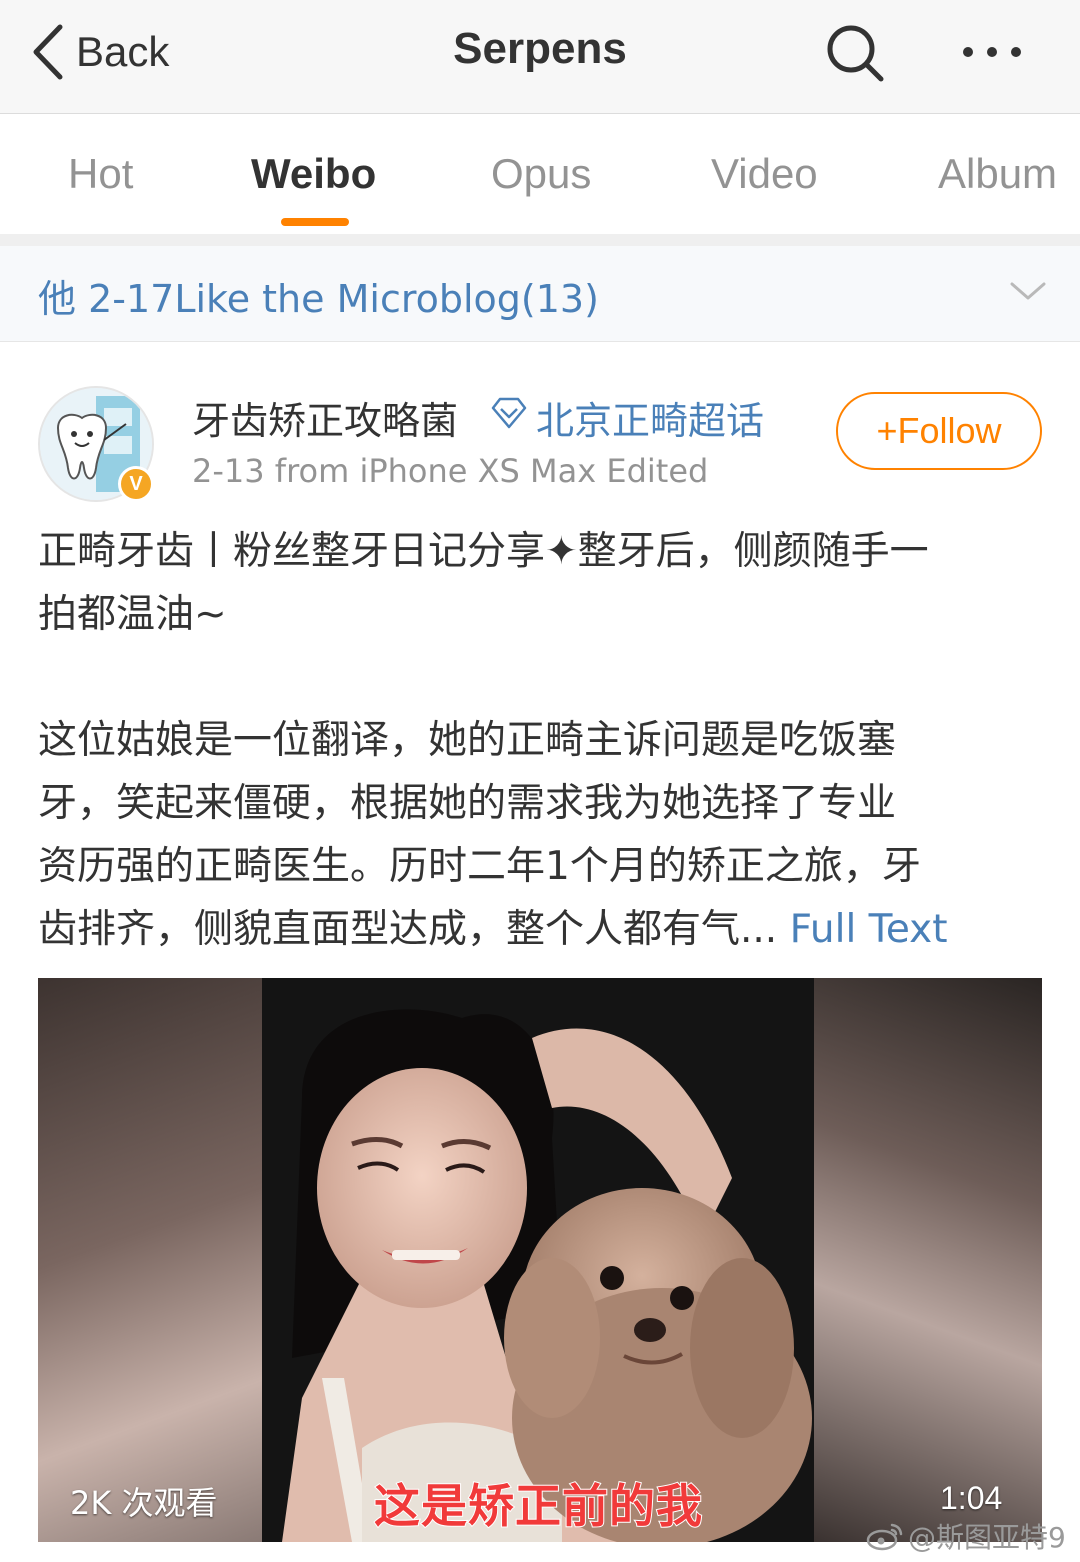 The image size is (1080, 1562). Describe the element at coordinates (450, 471) in the screenshot. I see `post-meta: 2-13 from iPhone XS Max Edited` at that location.